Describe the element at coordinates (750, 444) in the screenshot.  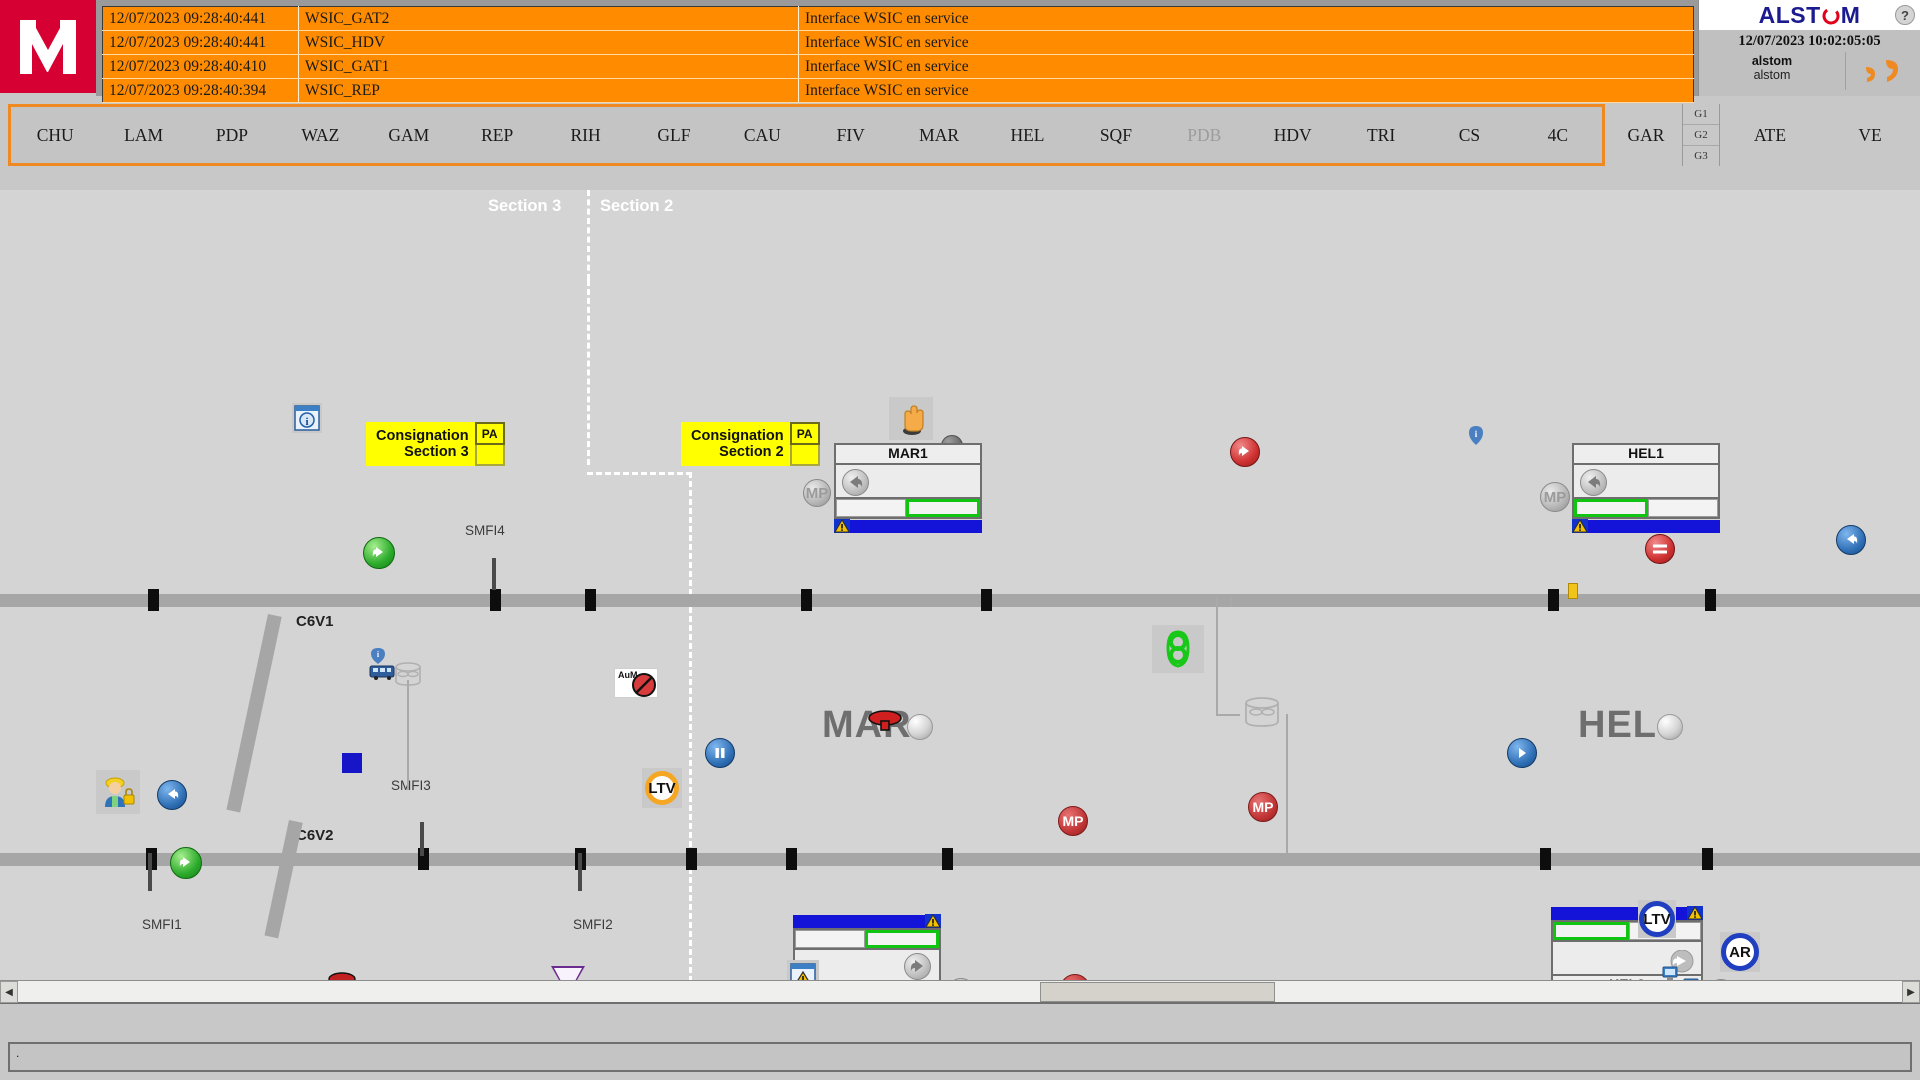
I see `consignation-box-section2: Consignation Section 2 PA` at that location.